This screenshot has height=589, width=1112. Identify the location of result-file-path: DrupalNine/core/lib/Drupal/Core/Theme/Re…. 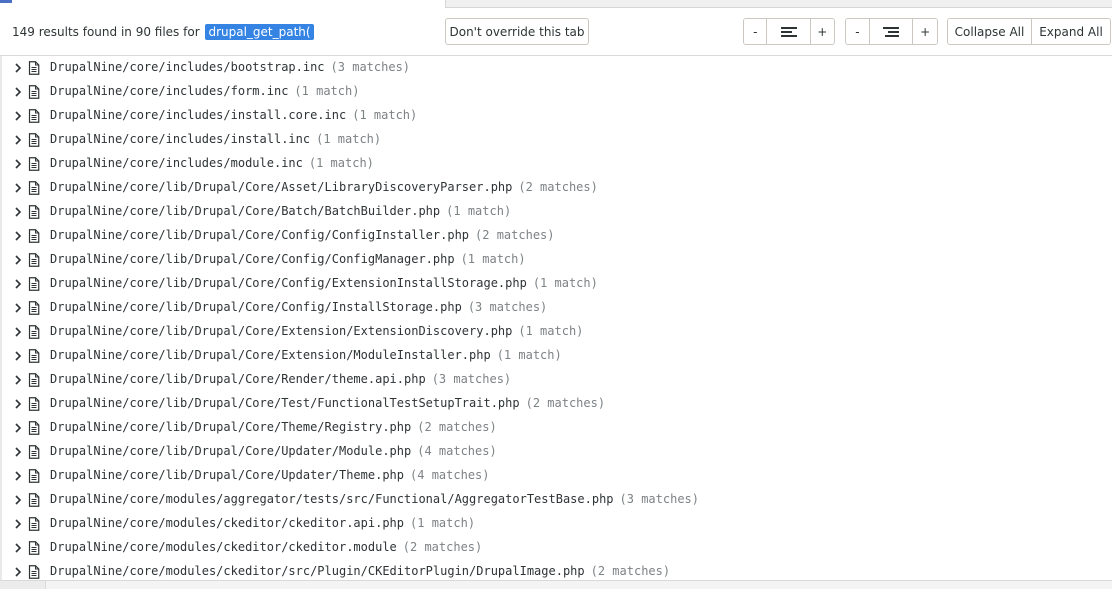
(273, 427).